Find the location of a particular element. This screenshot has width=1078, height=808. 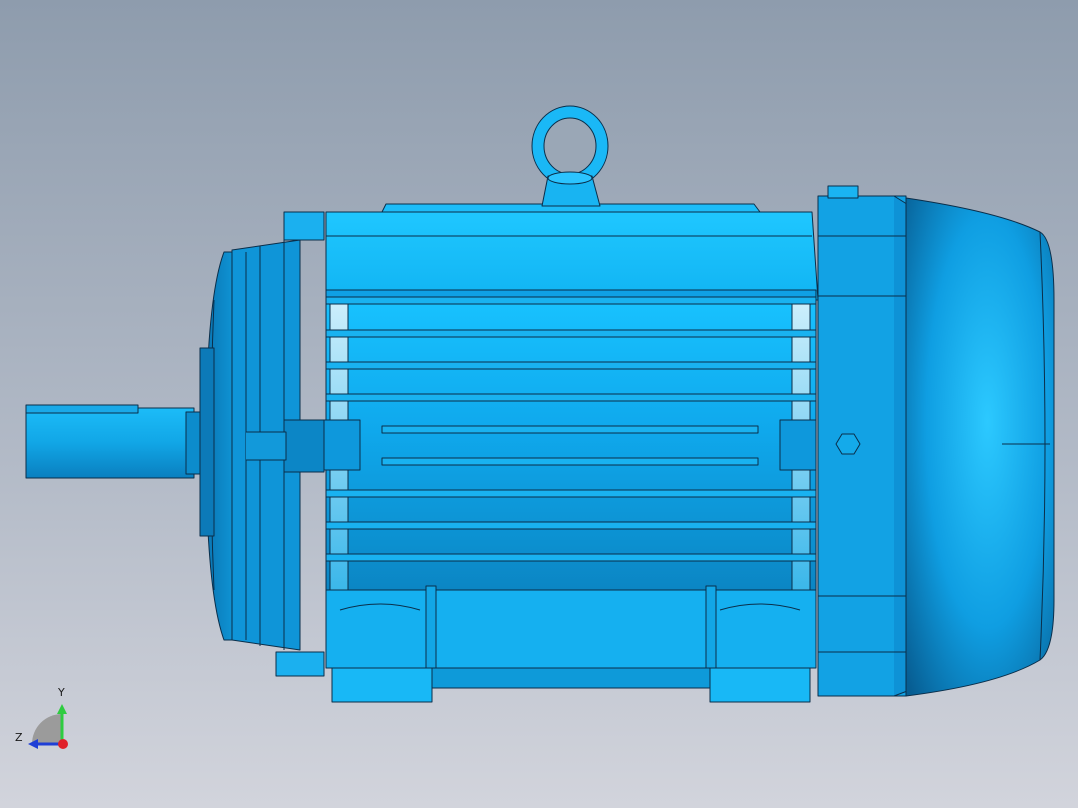

coordinate-triad is located at coordinates (48, 726).